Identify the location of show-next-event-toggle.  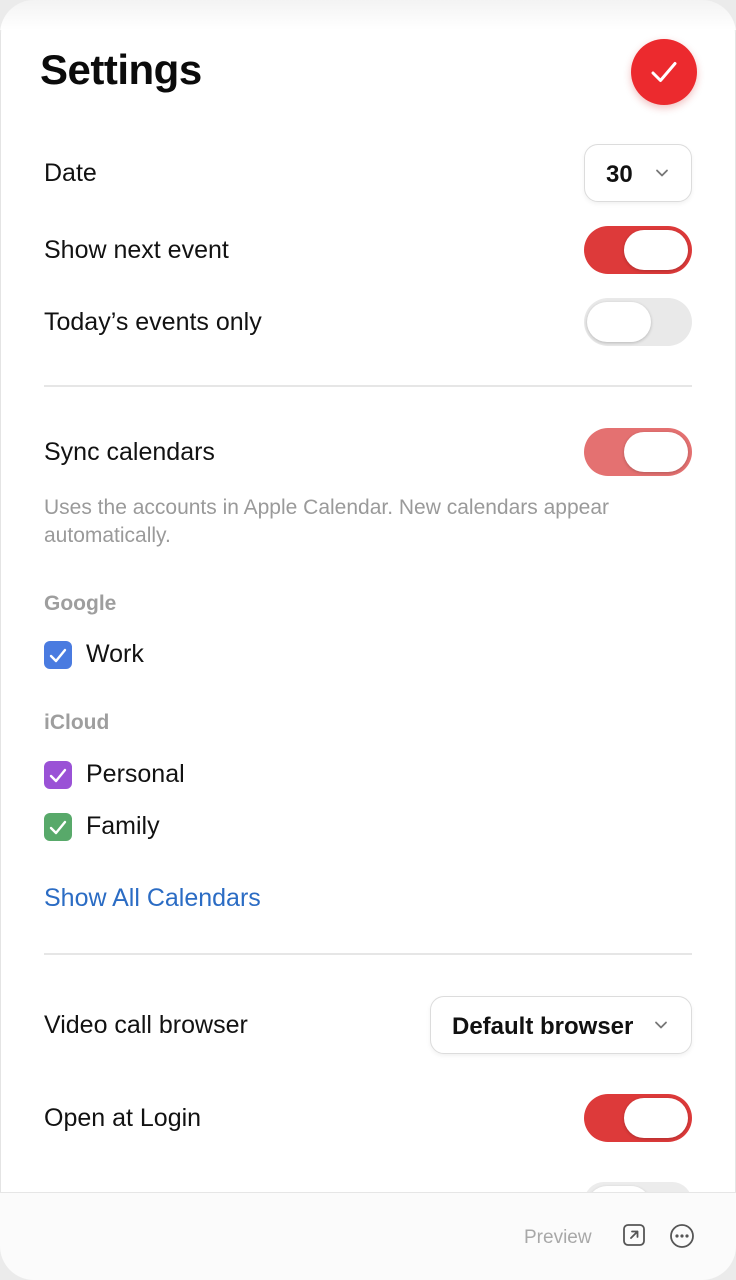
(638, 250).